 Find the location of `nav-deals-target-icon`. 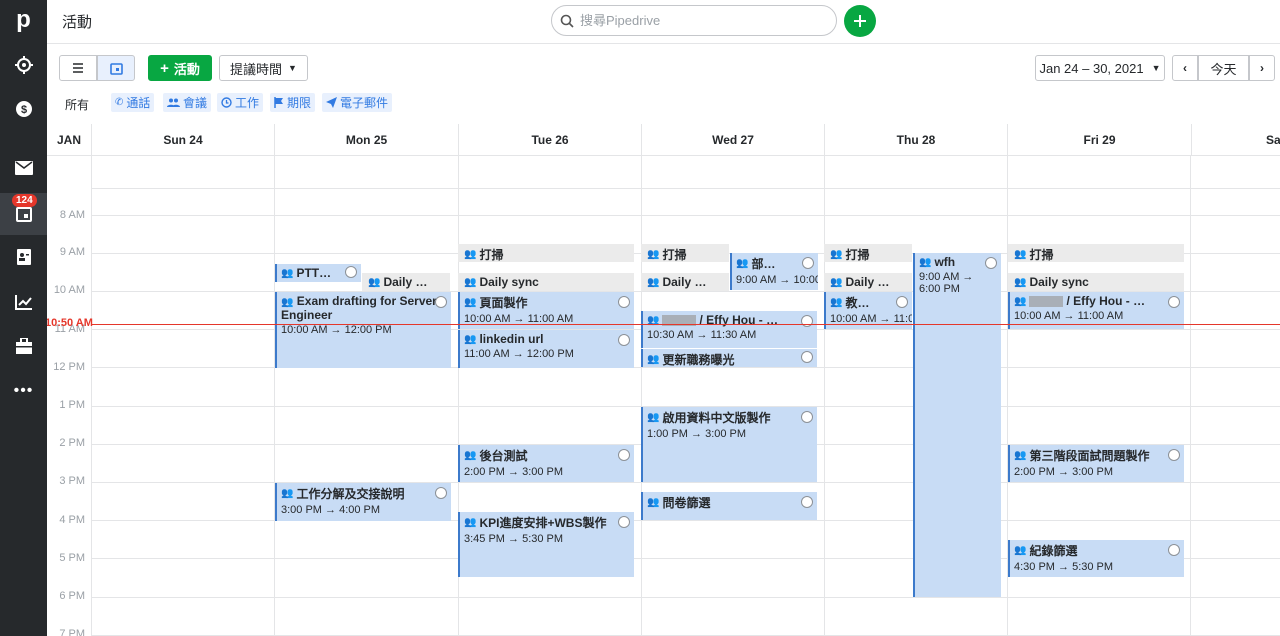

nav-deals-target-icon is located at coordinates (23, 65).